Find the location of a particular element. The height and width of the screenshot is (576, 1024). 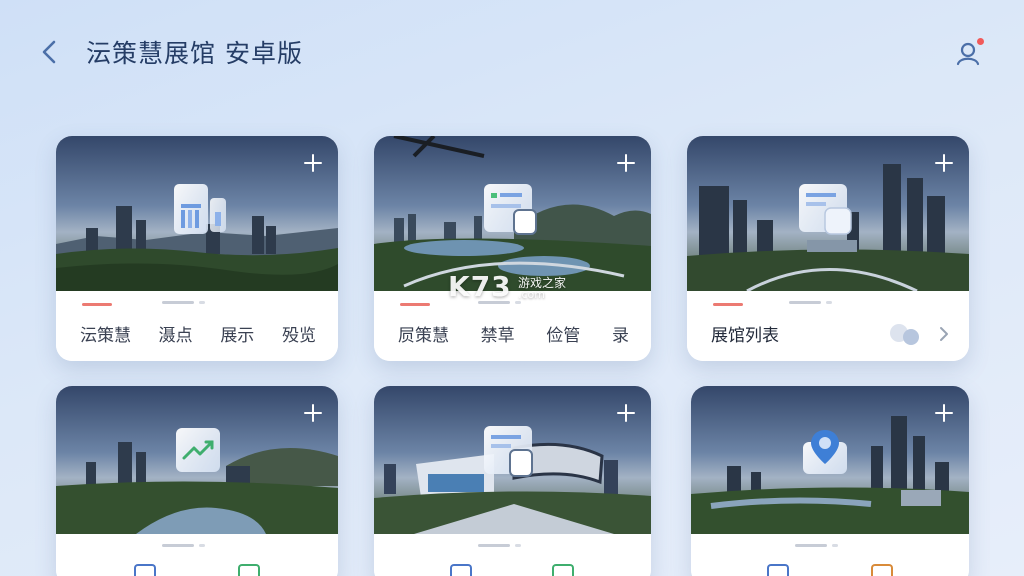

card-labels: 沄策慧 滠点 展示 殁览 is located at coordinates (198, 333).